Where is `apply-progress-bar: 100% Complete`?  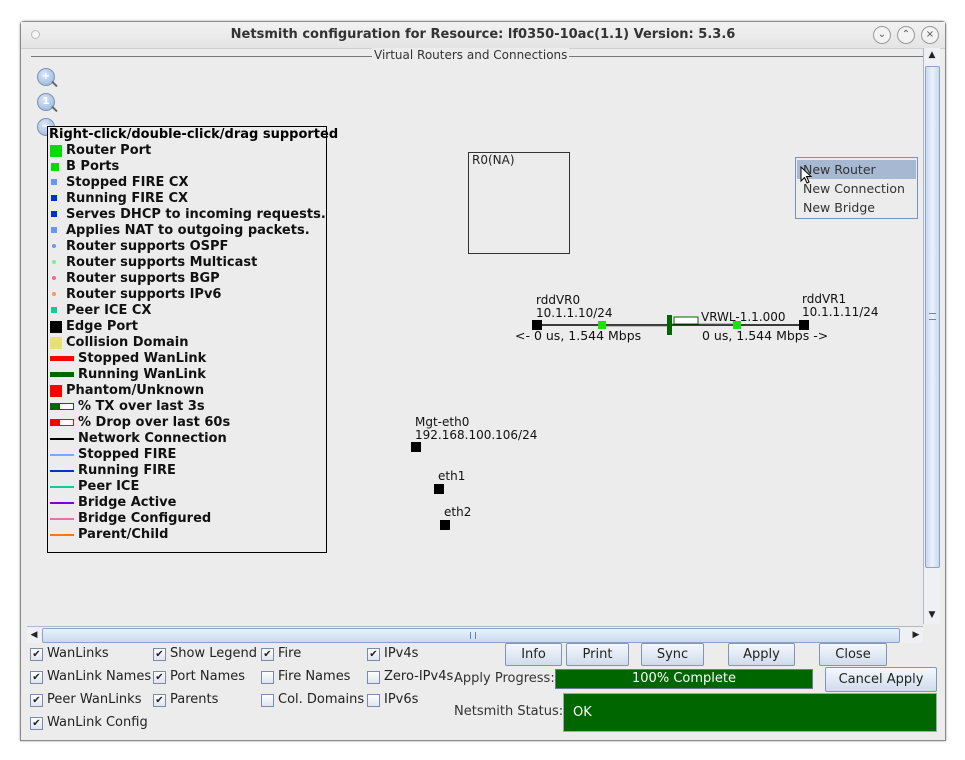
apply-progress-bar: 100% Complete is located at coordinates (684, 679).